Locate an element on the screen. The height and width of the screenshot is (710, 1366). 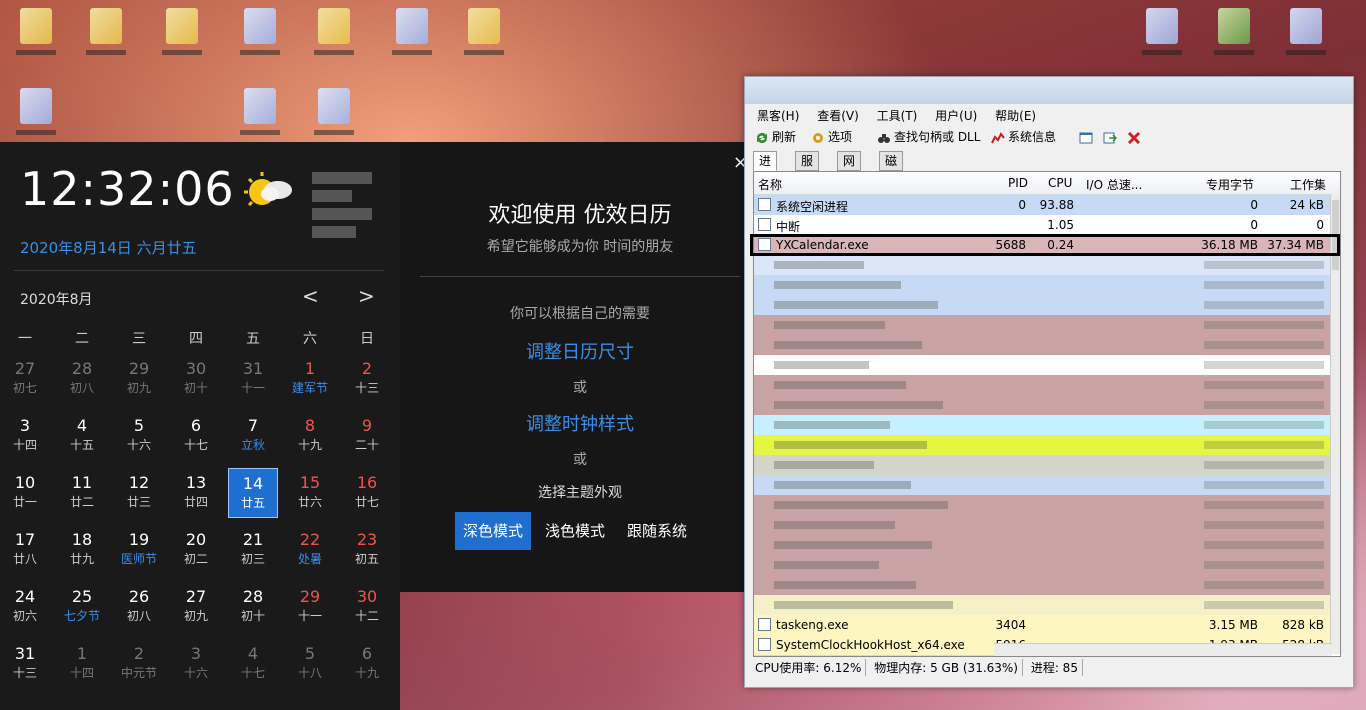
col-private-bytes: 专用字节 is located at coordinates (1230, 184).